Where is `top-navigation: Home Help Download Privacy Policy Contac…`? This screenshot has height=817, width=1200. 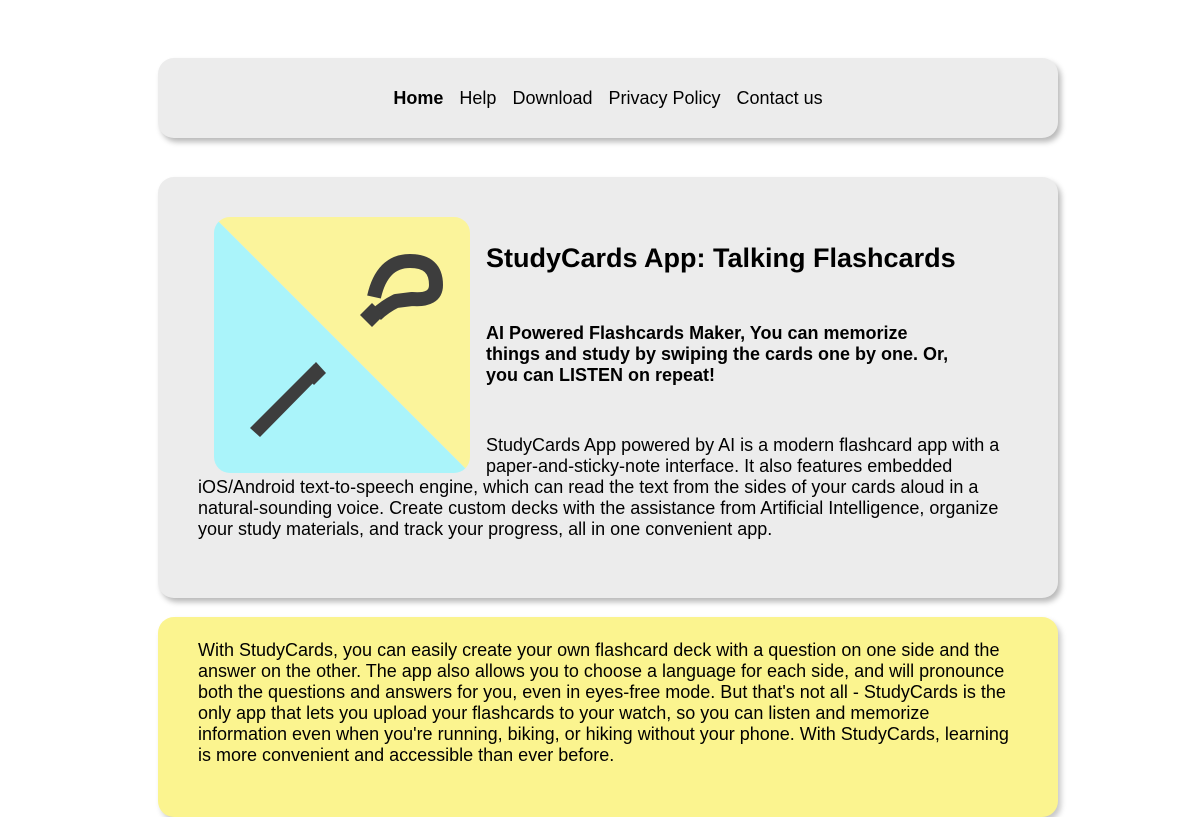 top-navigation: Home Help Download Privacy Policy Contac… is located at coordinates (608, 98).